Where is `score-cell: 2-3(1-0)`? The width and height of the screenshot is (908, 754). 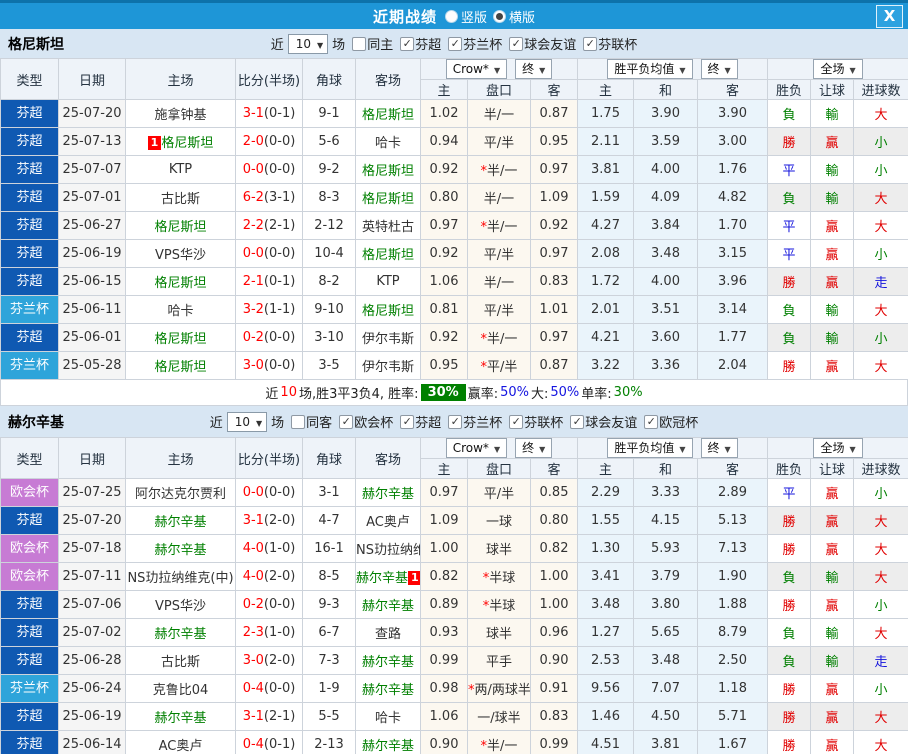 score-cell: 2-3(1-0) is located at coordinates (269, 632).